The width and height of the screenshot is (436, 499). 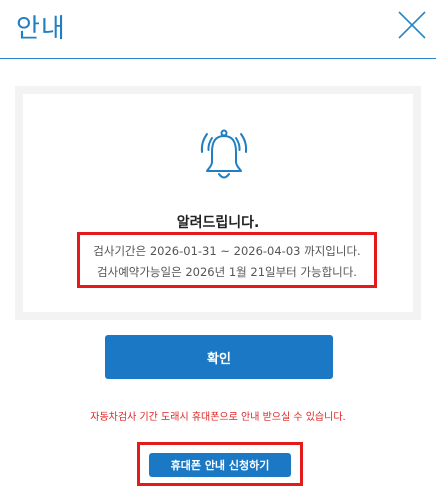 What do you see at coordinates (41, 29) in the screenshot?
I see `dialog-title: 안내` at bounding box center [41, 29].